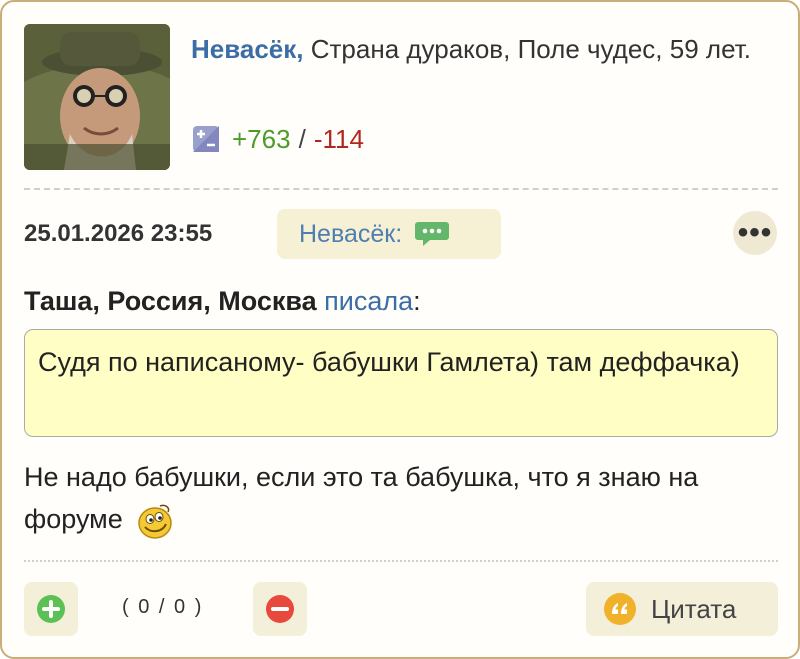 This screenshot has height=659, width=800. Describe the element at coordinates (338, 138) in the screenshot. I see `rating-minus: -114` at that location.